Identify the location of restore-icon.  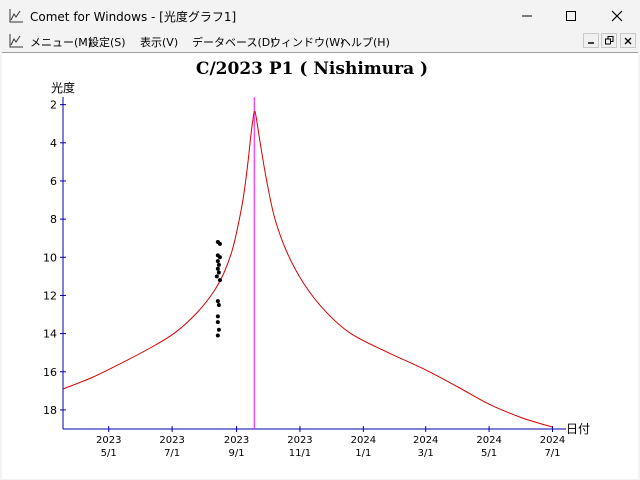
(608, 40).